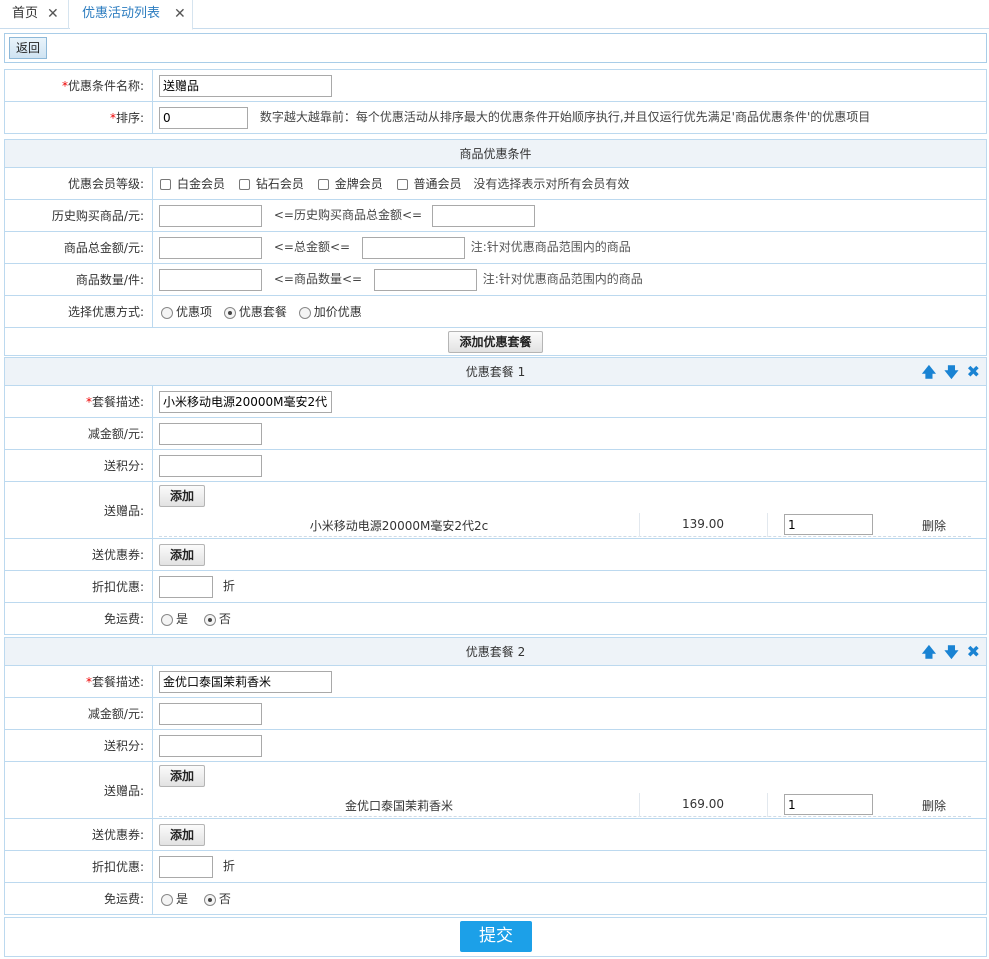  I want to click on member-diamond-label: 钻石会员, so click(279, 184).